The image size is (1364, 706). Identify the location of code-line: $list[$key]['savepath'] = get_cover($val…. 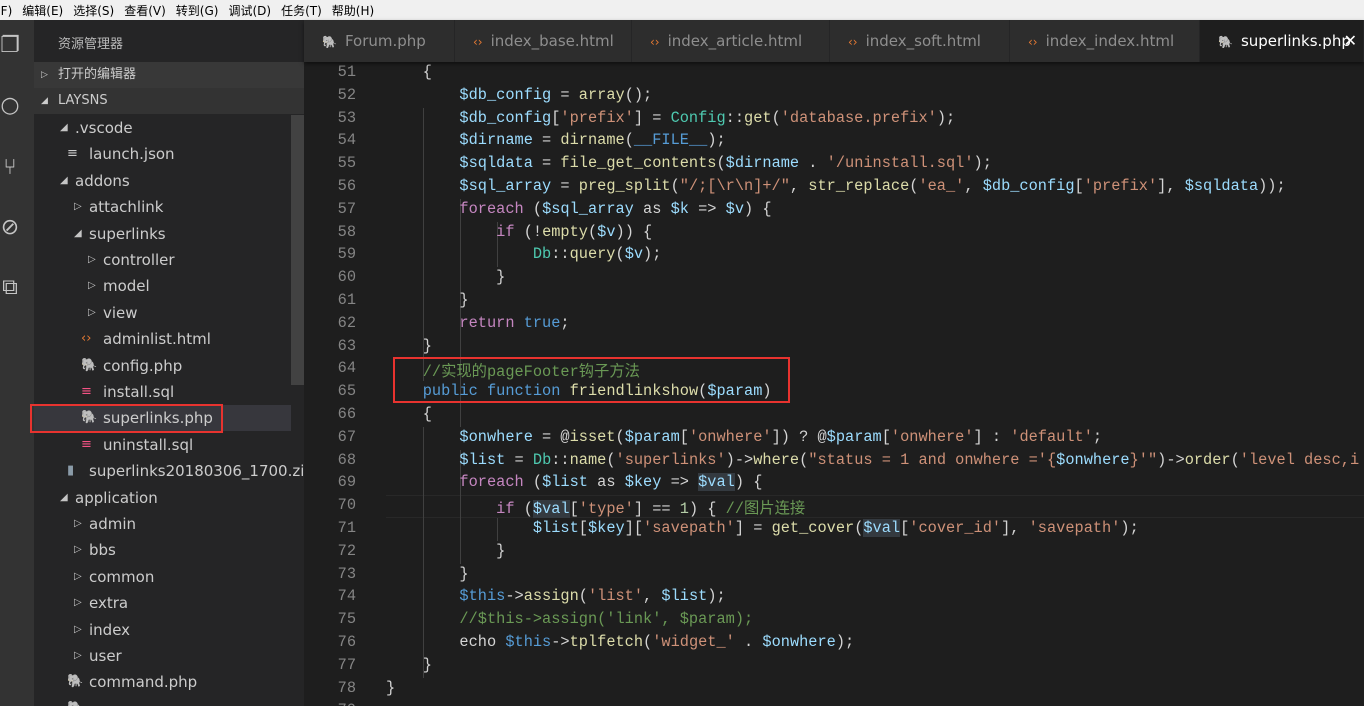
(762, 528).